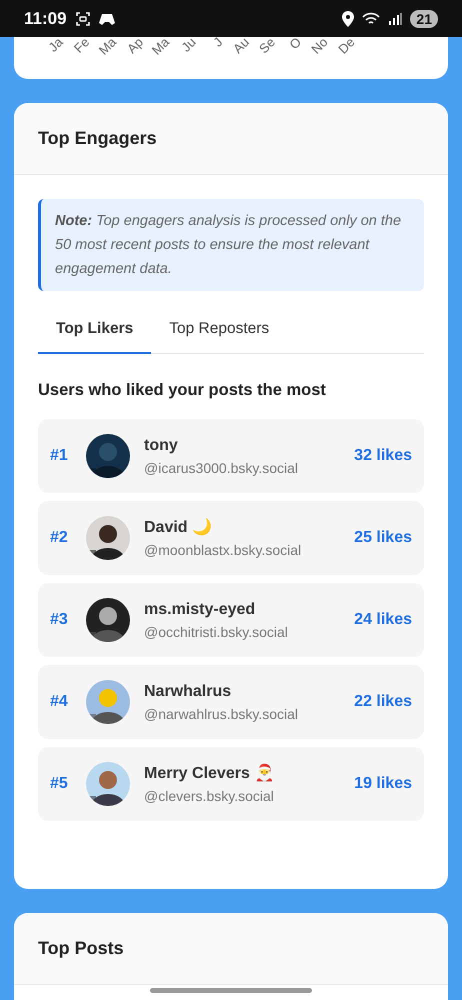  What do you see at coordinates (107, 19) in the screenshot?
I see `gamepad-icon` at bounding box center [107, 19].